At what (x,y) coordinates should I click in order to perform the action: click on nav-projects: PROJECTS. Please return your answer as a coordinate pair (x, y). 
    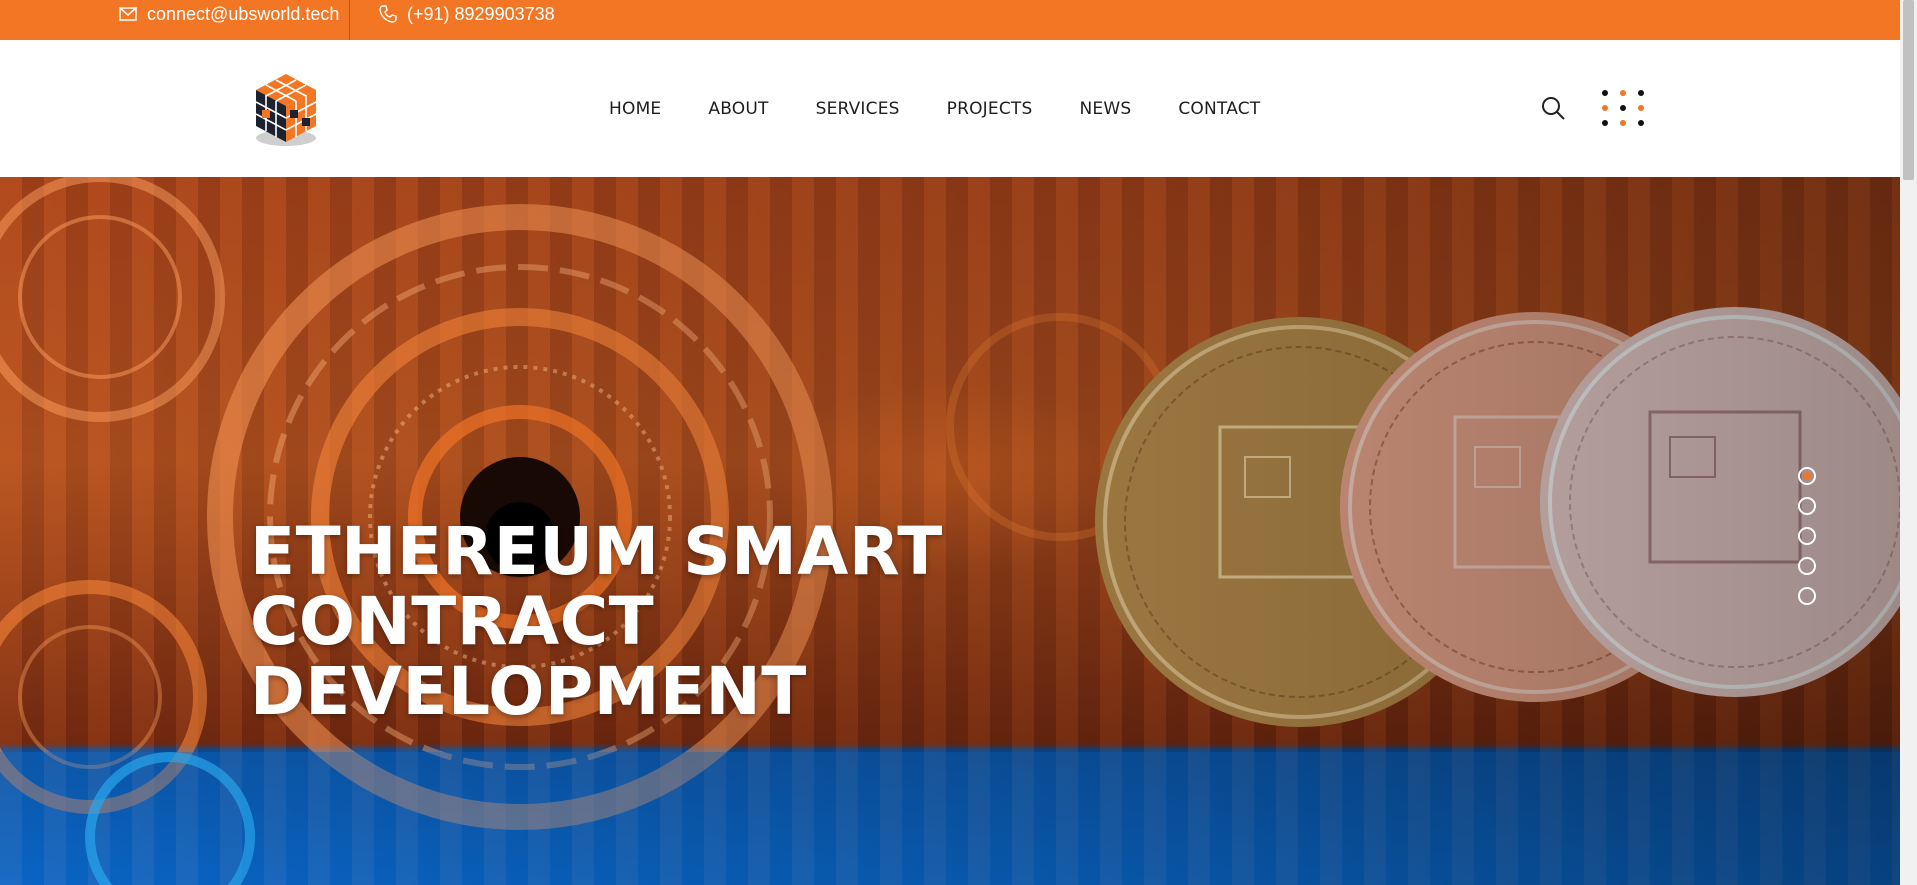
    Looking at the image, I should click on (990, 109).